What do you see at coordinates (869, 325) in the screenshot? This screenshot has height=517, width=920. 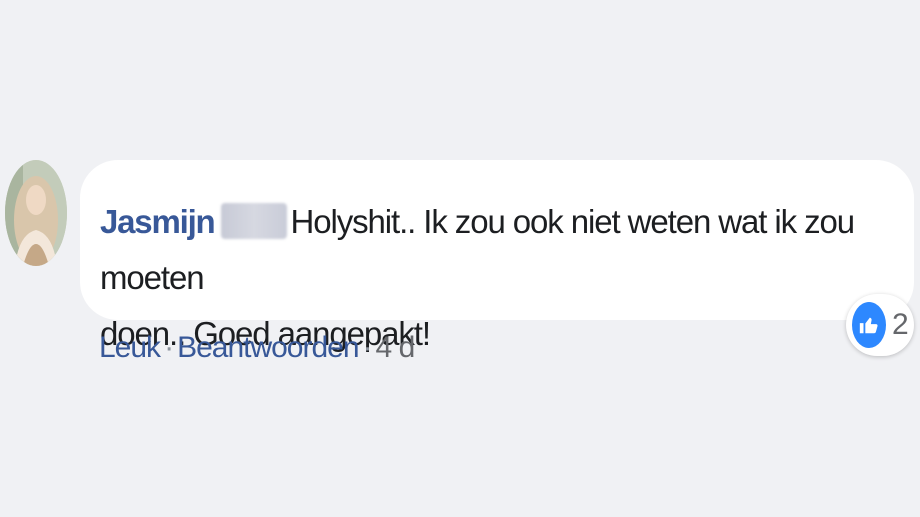 I see `thumbs-up-icon` at bounding box center [869, 325].